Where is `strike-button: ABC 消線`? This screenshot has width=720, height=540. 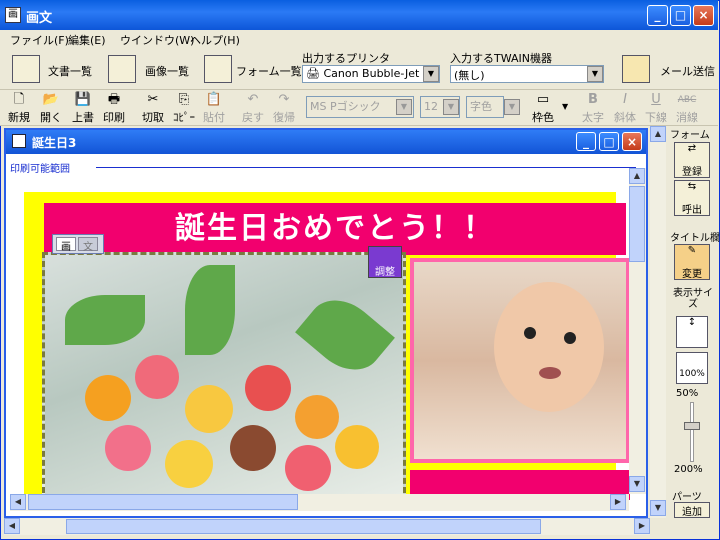
strike-button: ABC 消線 is located at coordinates (687, 108).